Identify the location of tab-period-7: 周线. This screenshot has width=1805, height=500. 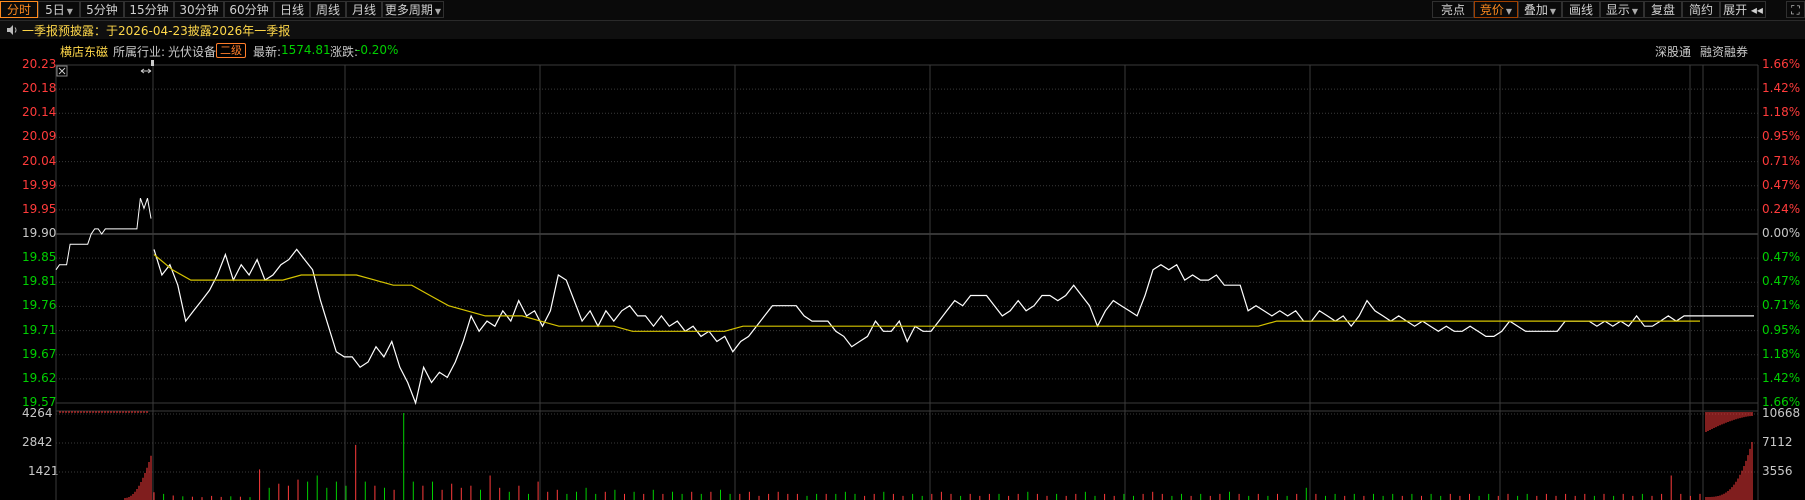
(328, 9).